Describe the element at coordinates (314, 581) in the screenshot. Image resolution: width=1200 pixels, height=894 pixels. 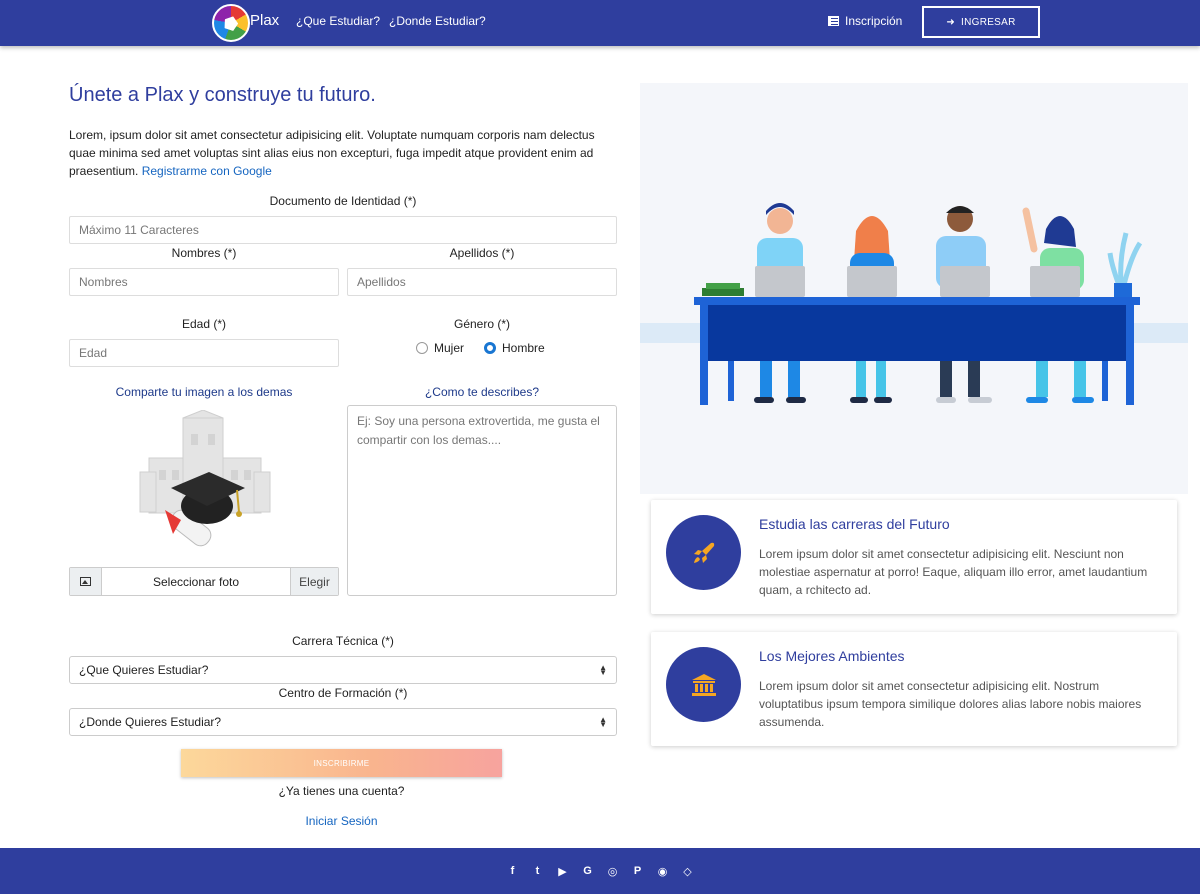
I see `file-choose-button: Elegir` at that location.